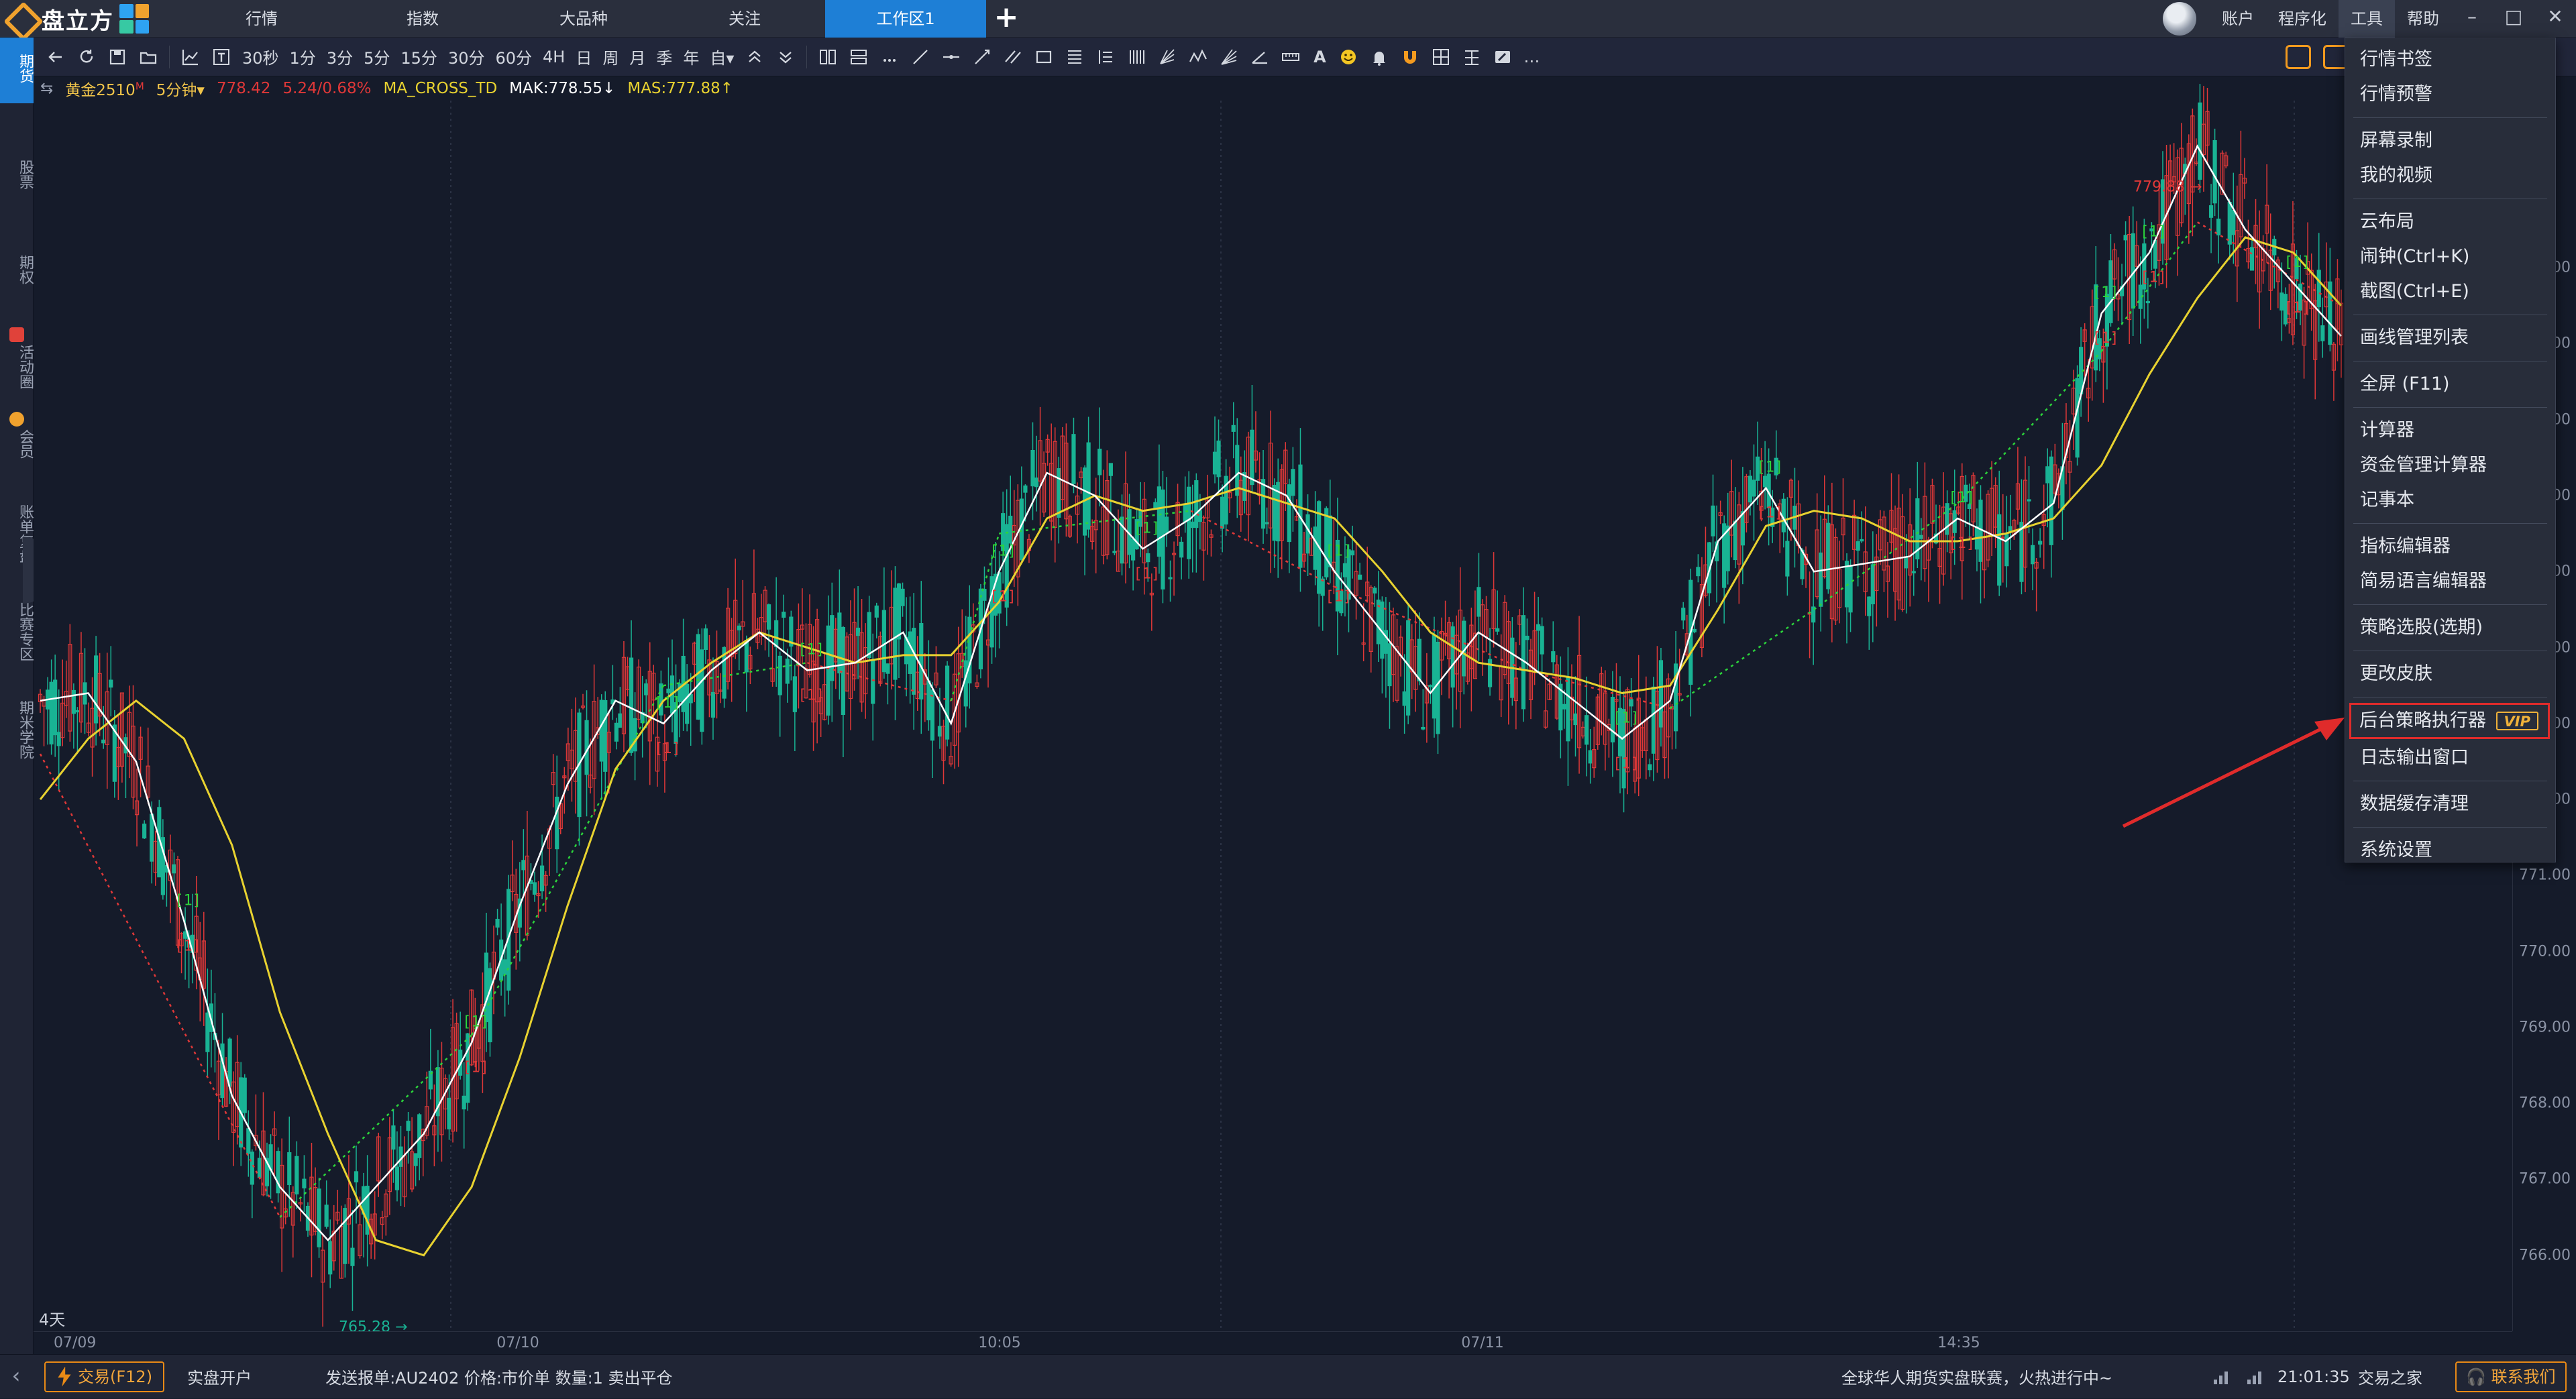 The image size is (2576, 1399). What do you see at coordinates (190, 57) in the screenshot?
I see `line-chart-icon` at bounding box center [190, 57].